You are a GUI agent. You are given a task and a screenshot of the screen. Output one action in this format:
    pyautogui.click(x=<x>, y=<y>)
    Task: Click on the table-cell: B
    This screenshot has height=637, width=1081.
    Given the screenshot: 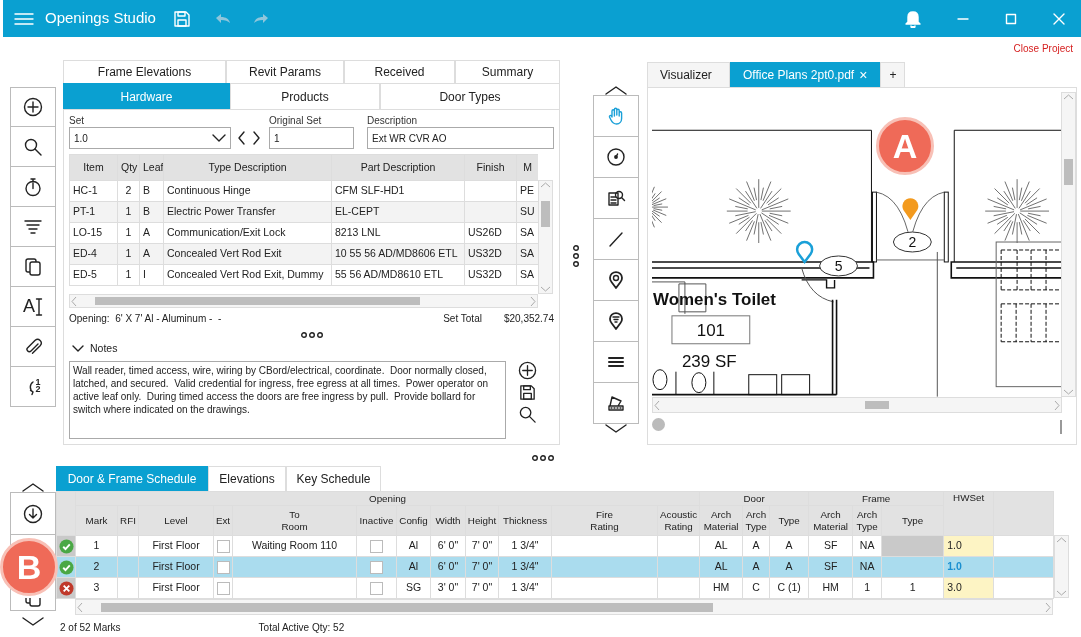 What is the action you would take?
    pyautogui.click(x=151, y=191)
    